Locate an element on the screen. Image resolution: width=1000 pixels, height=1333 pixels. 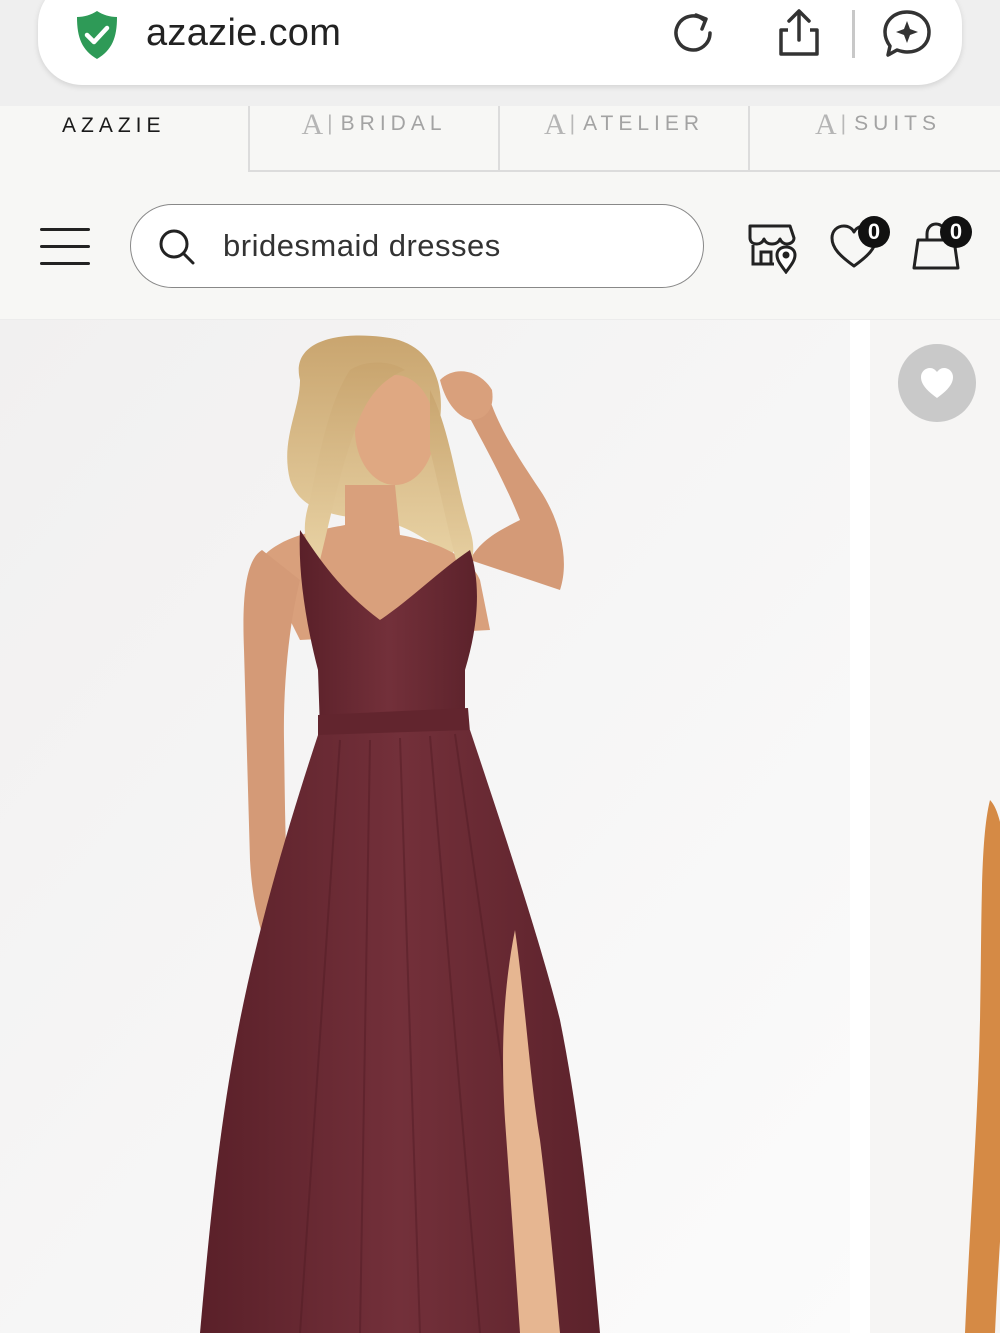
brand-tabs: AZAZIE A | BRIDAL A | ATELIER A | SUITS is located at coordinates (500, 140).